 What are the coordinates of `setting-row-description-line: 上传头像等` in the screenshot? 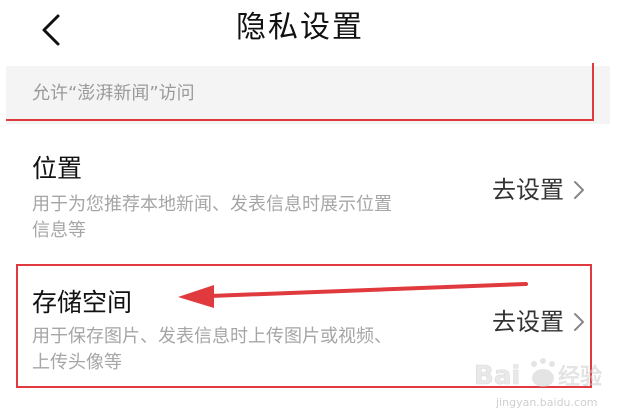 It's located at (77, 362).